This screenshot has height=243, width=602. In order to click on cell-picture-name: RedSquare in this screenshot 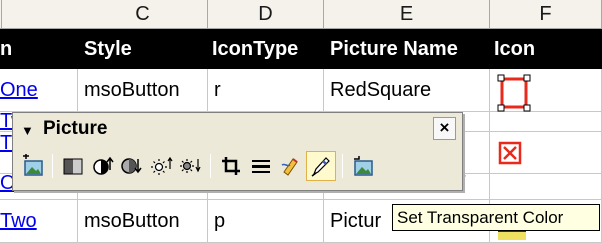, I will do `click(407, 90)`.